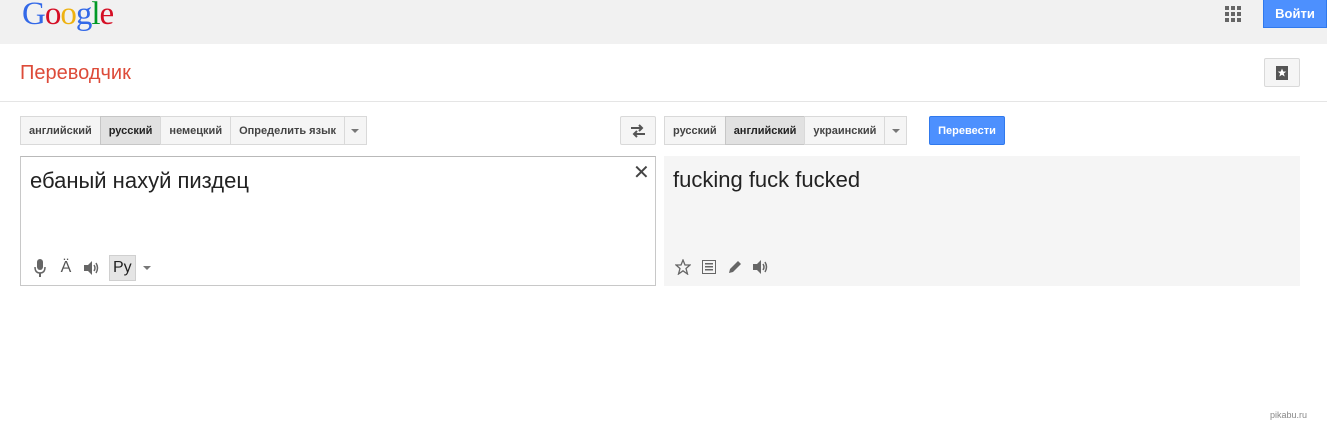 The image size is (1327, 428). I want to click on input-tool-button: Ру, so click(122, 268).